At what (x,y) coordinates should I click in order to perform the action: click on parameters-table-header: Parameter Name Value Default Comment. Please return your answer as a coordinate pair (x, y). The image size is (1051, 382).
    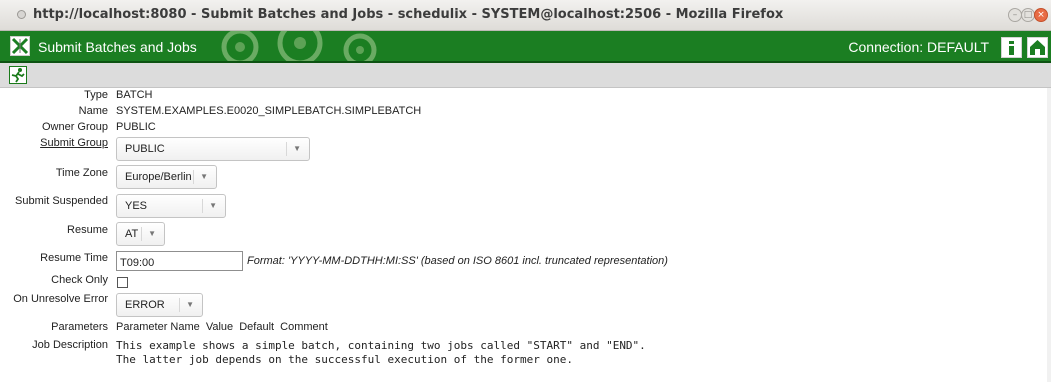
    Looking at the image, I should click on (223, 327).